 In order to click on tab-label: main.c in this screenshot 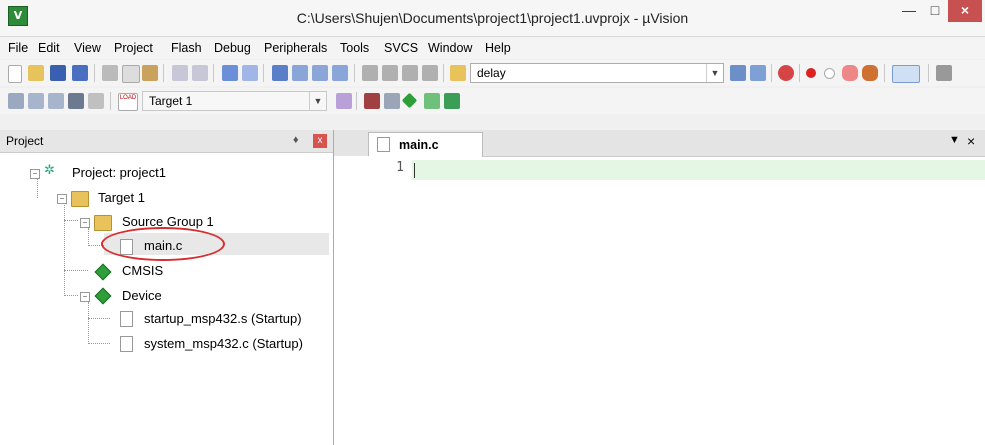, I will do `click(419, 145)`.